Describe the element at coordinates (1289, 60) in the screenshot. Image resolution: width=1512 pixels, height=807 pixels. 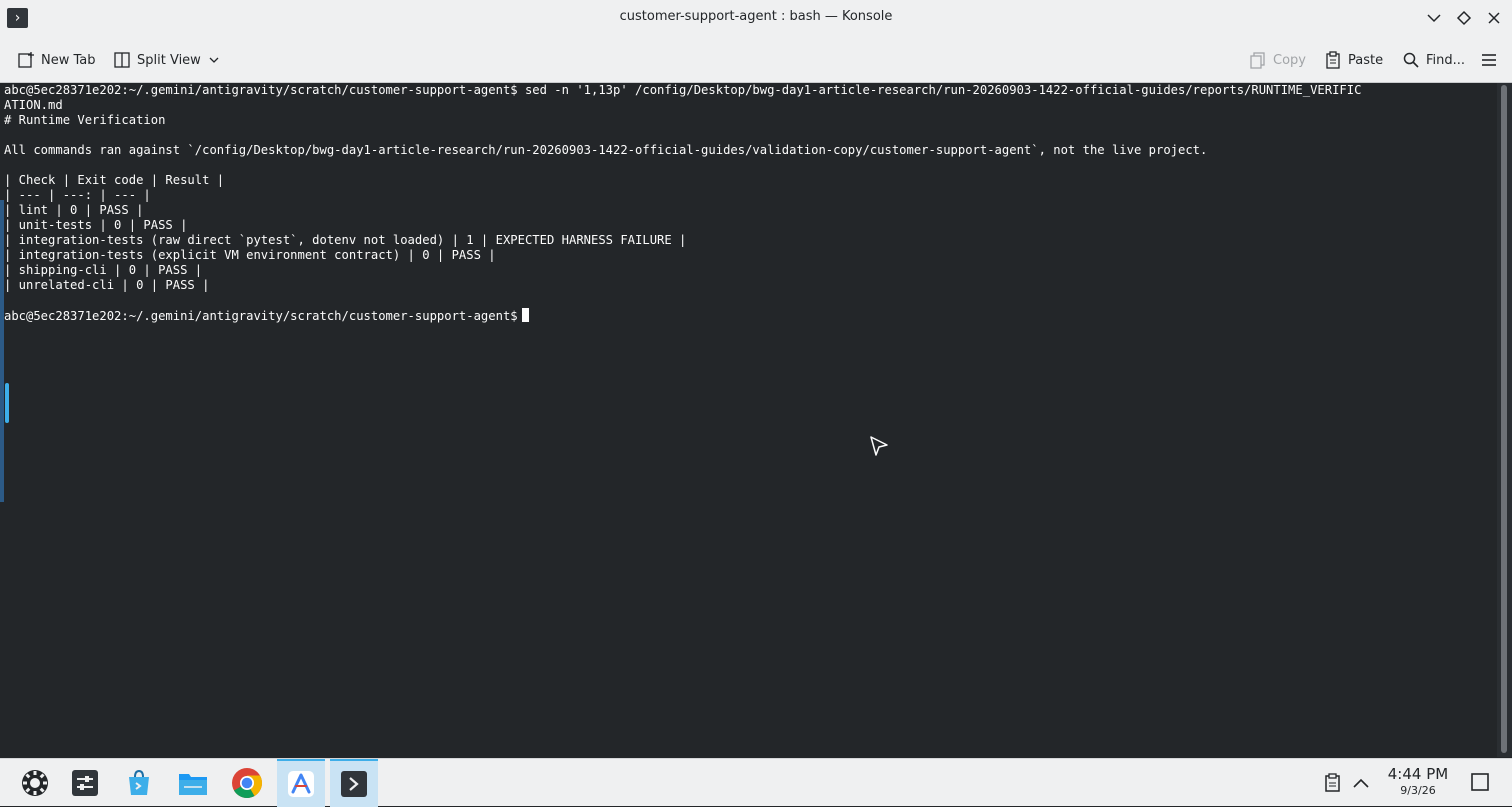
I see `copy-label: Copy` at that location.